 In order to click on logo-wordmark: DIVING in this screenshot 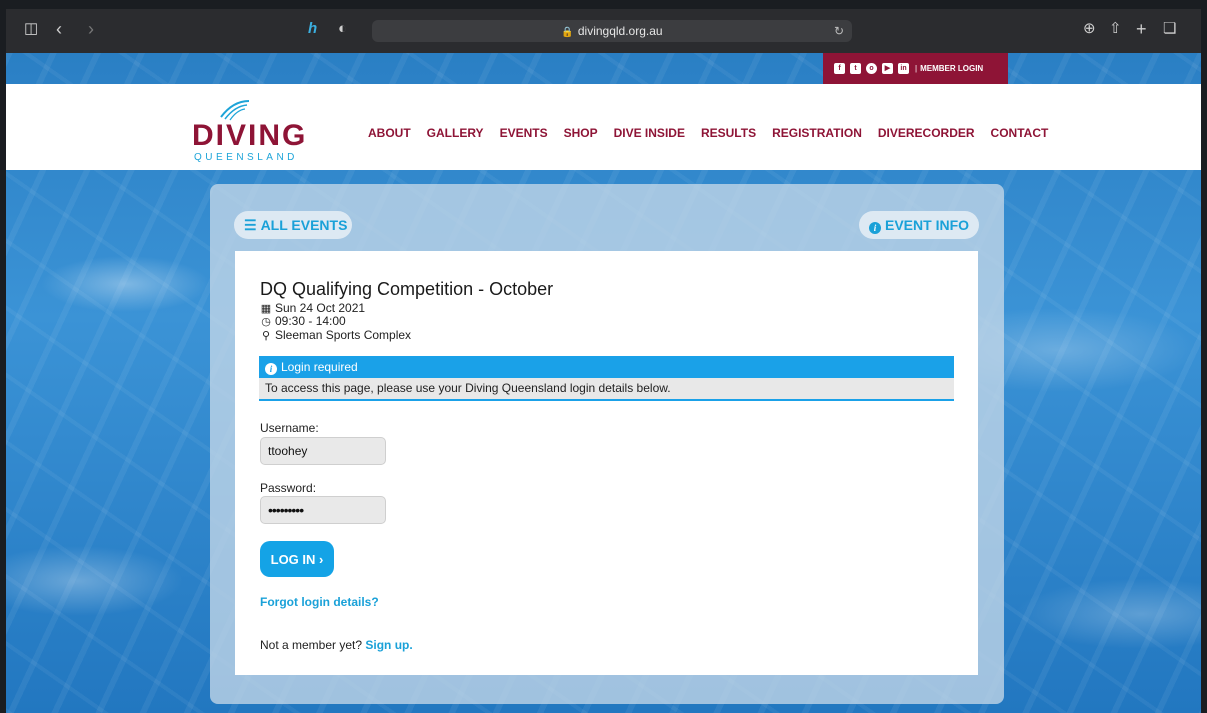, I will do `click(250, 135)`.